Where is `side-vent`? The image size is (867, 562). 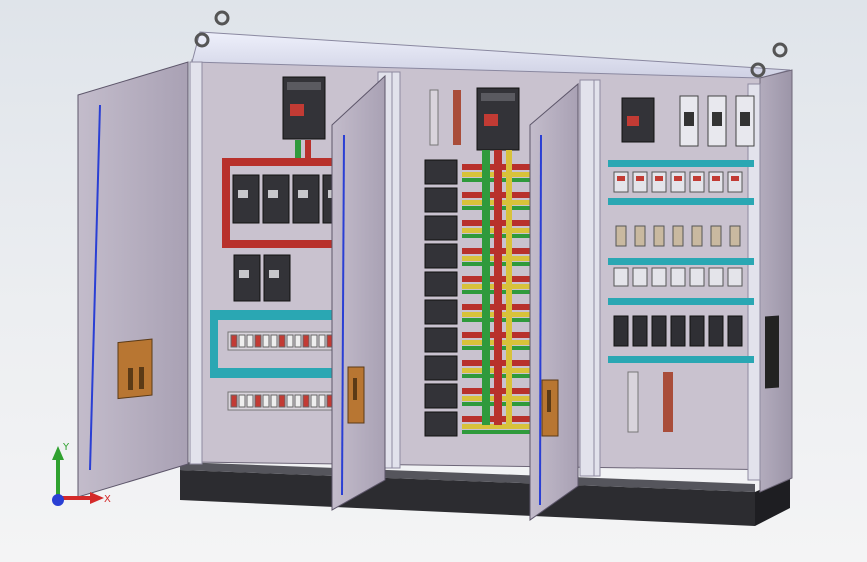 side-vent is located at coordinates (772, 352).